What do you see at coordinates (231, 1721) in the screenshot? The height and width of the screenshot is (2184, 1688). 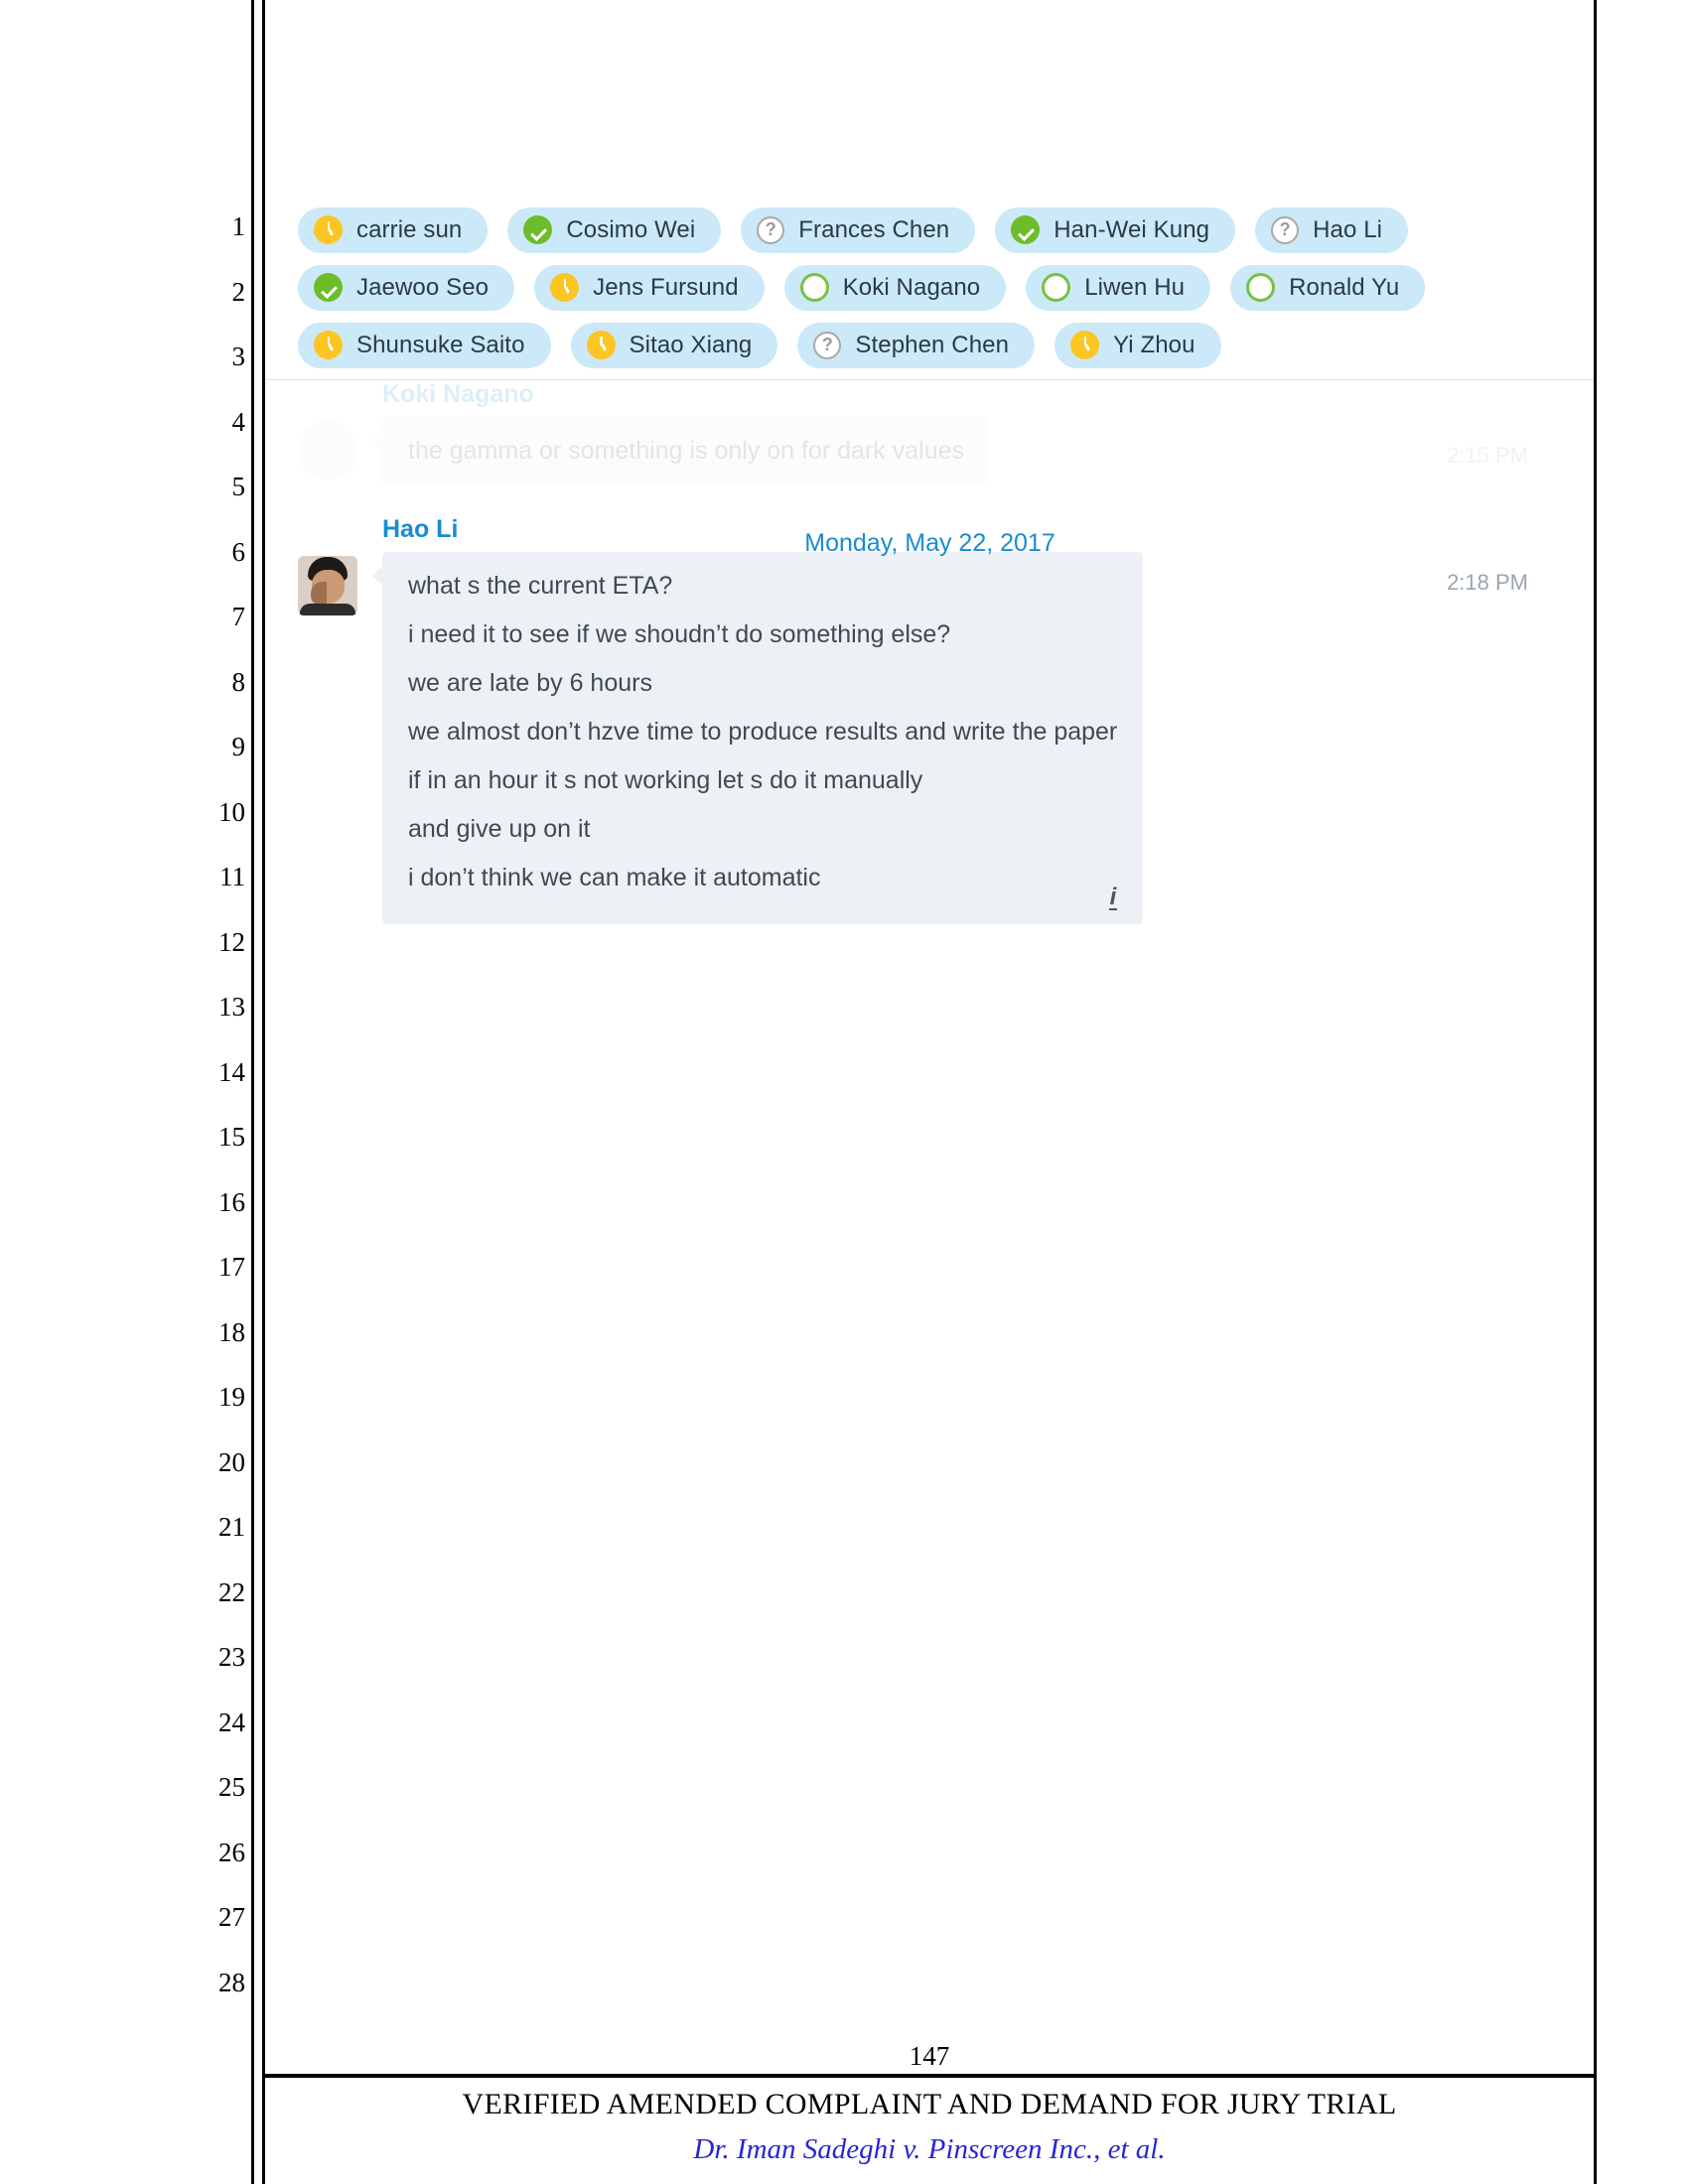 I see `line-number: 24` at bounding box center [231, 1721].